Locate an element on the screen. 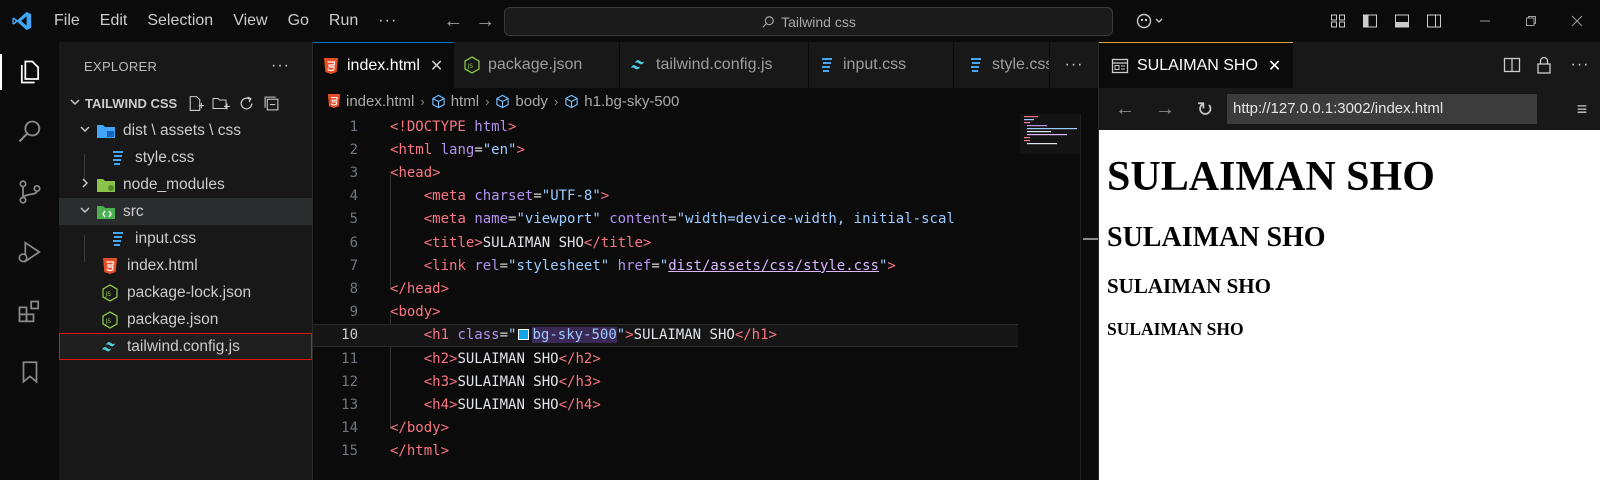 This screenshot has height=480, width=1600. tree-folder-dist-assets-css: dist \ assets \ css is located at coordinates (185, 130).